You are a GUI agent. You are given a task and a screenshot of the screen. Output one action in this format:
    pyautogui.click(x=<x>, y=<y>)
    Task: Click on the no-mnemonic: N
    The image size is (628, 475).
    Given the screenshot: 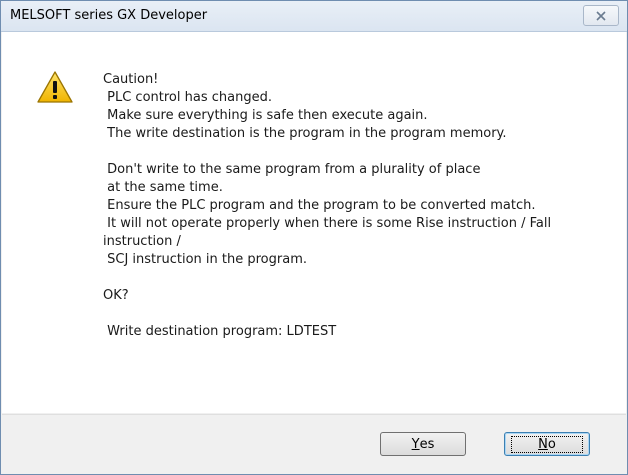 What is the action you would take?
    pyautogui.click(x=543, y=444)
    